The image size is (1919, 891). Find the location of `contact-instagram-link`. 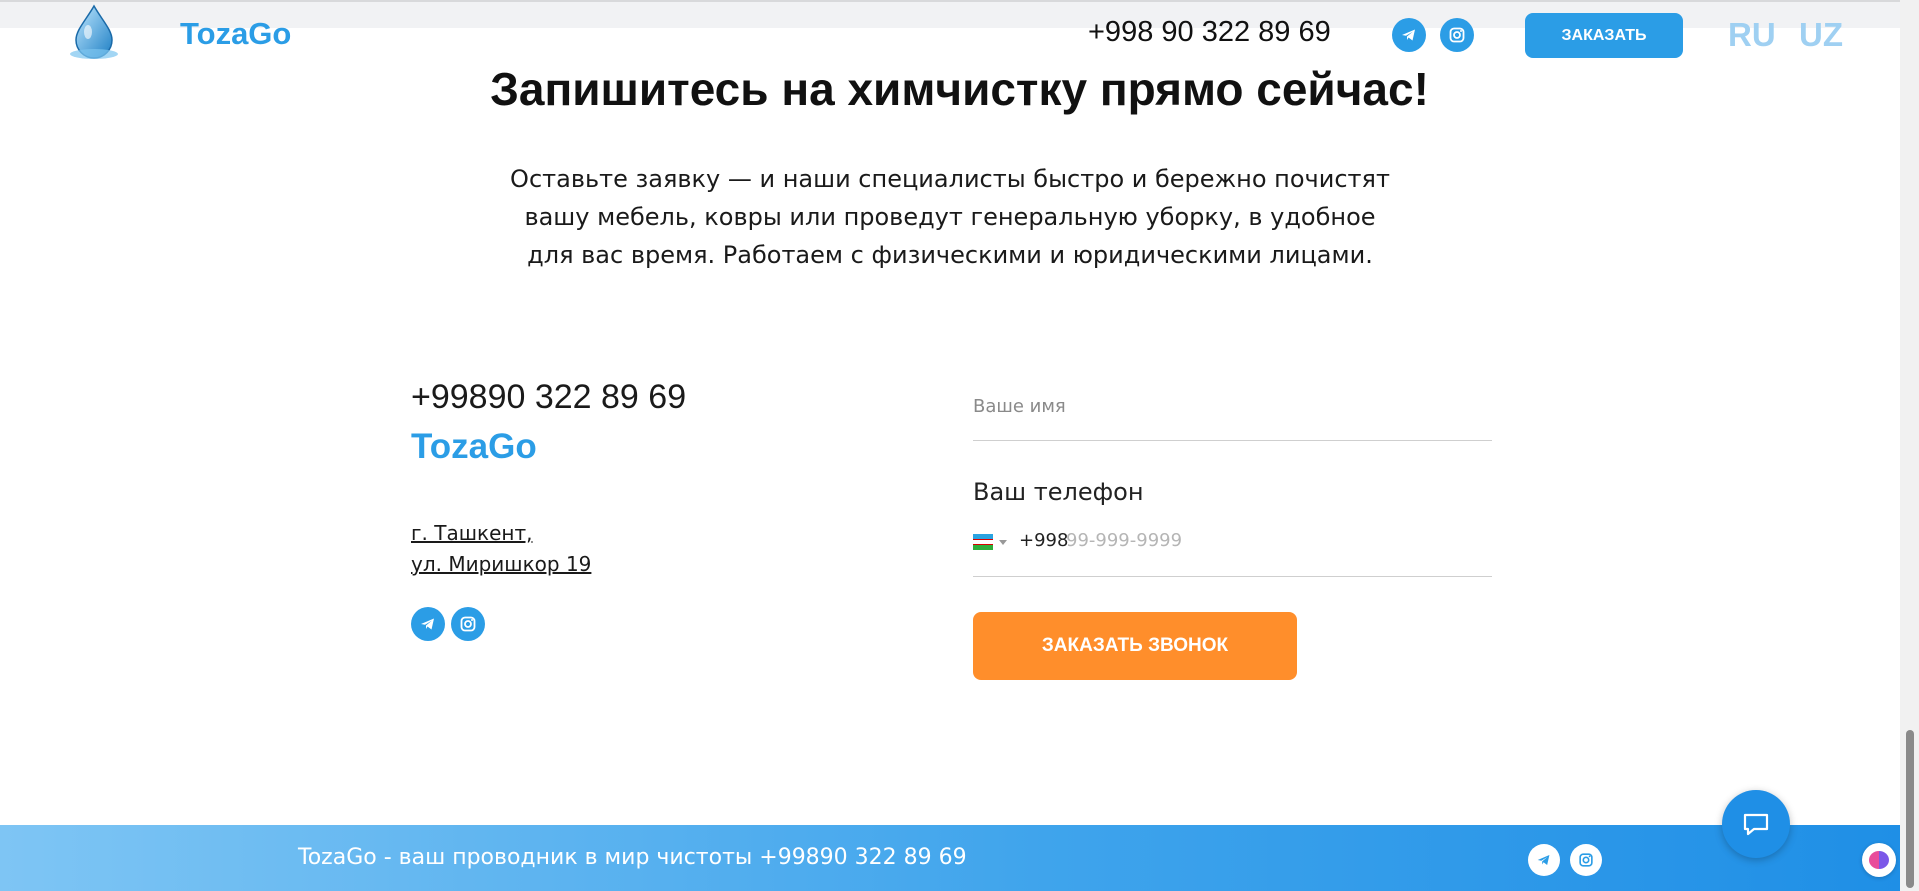

contact-instagram-link is located at coordinates (468, 624).